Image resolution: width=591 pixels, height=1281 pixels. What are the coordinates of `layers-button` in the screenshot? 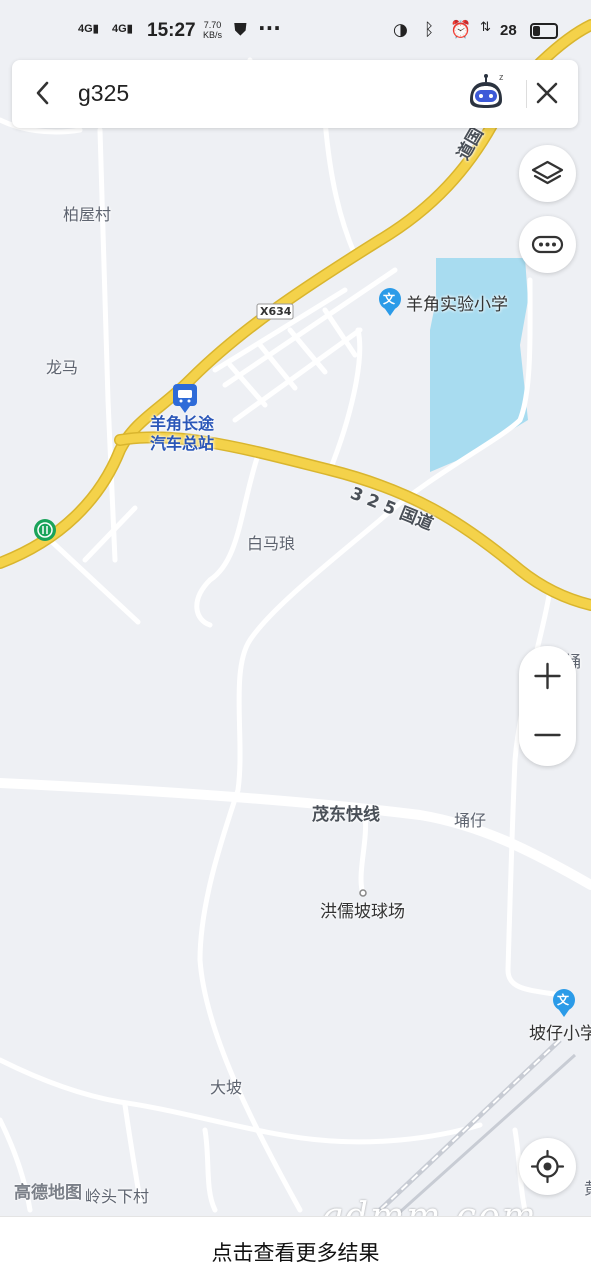 It's located at (547, 173).